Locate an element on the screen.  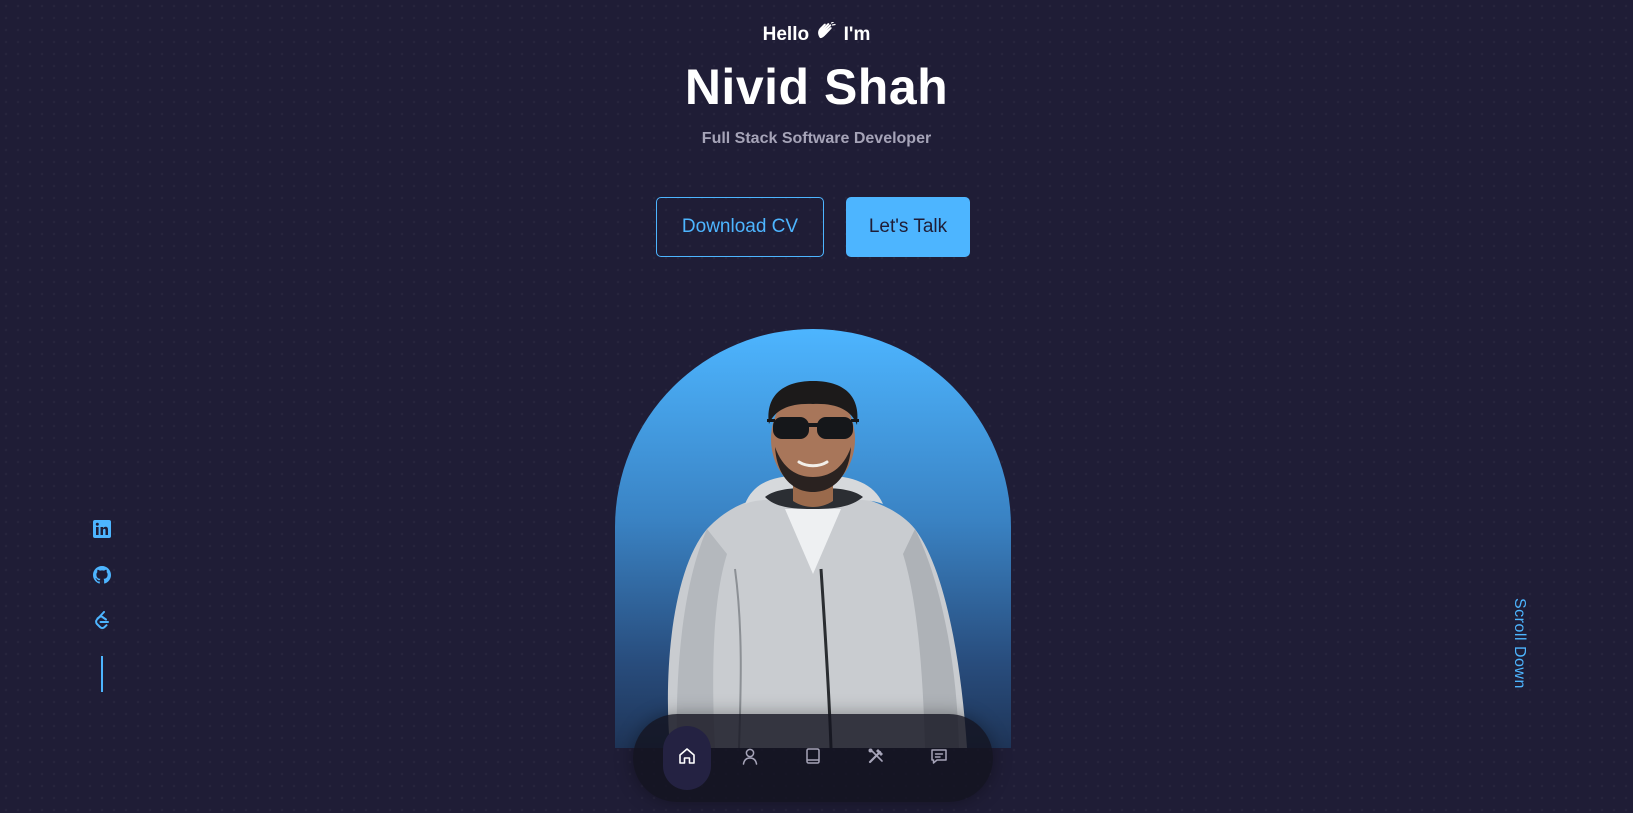
nav-about is located at coordinates (750, 758).